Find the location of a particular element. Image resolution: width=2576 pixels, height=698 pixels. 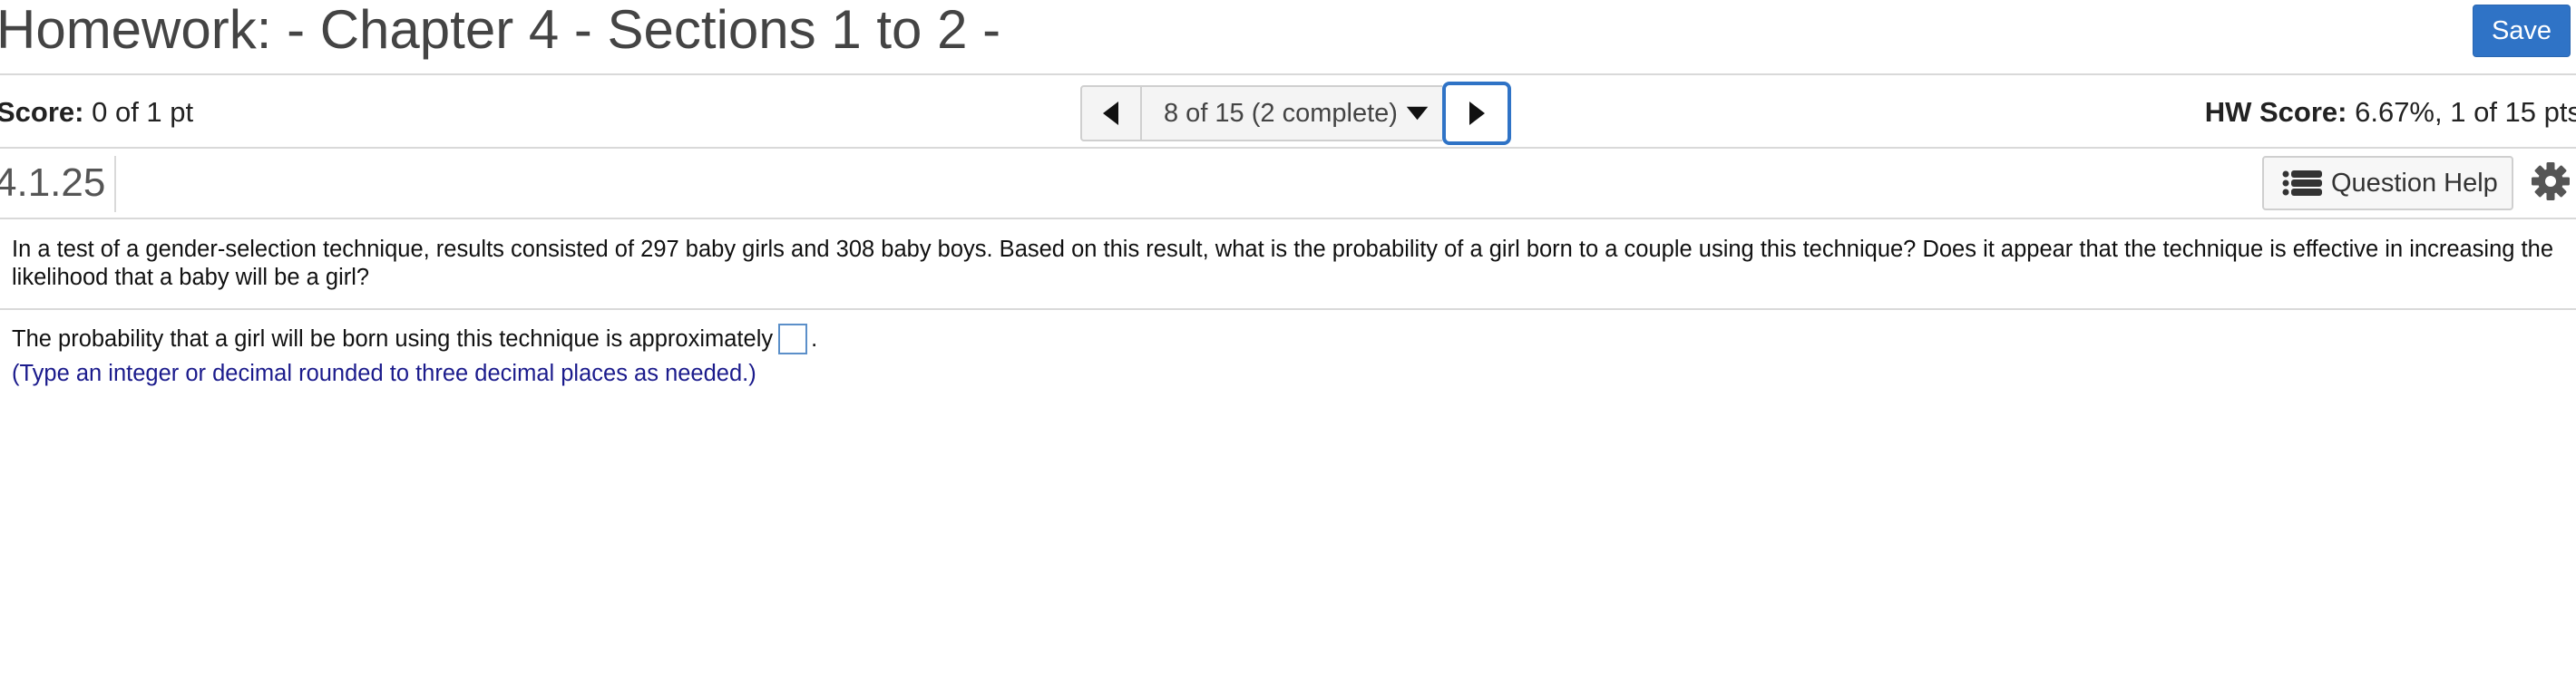

question-bar-divider is located at coordinates (1288, 218).